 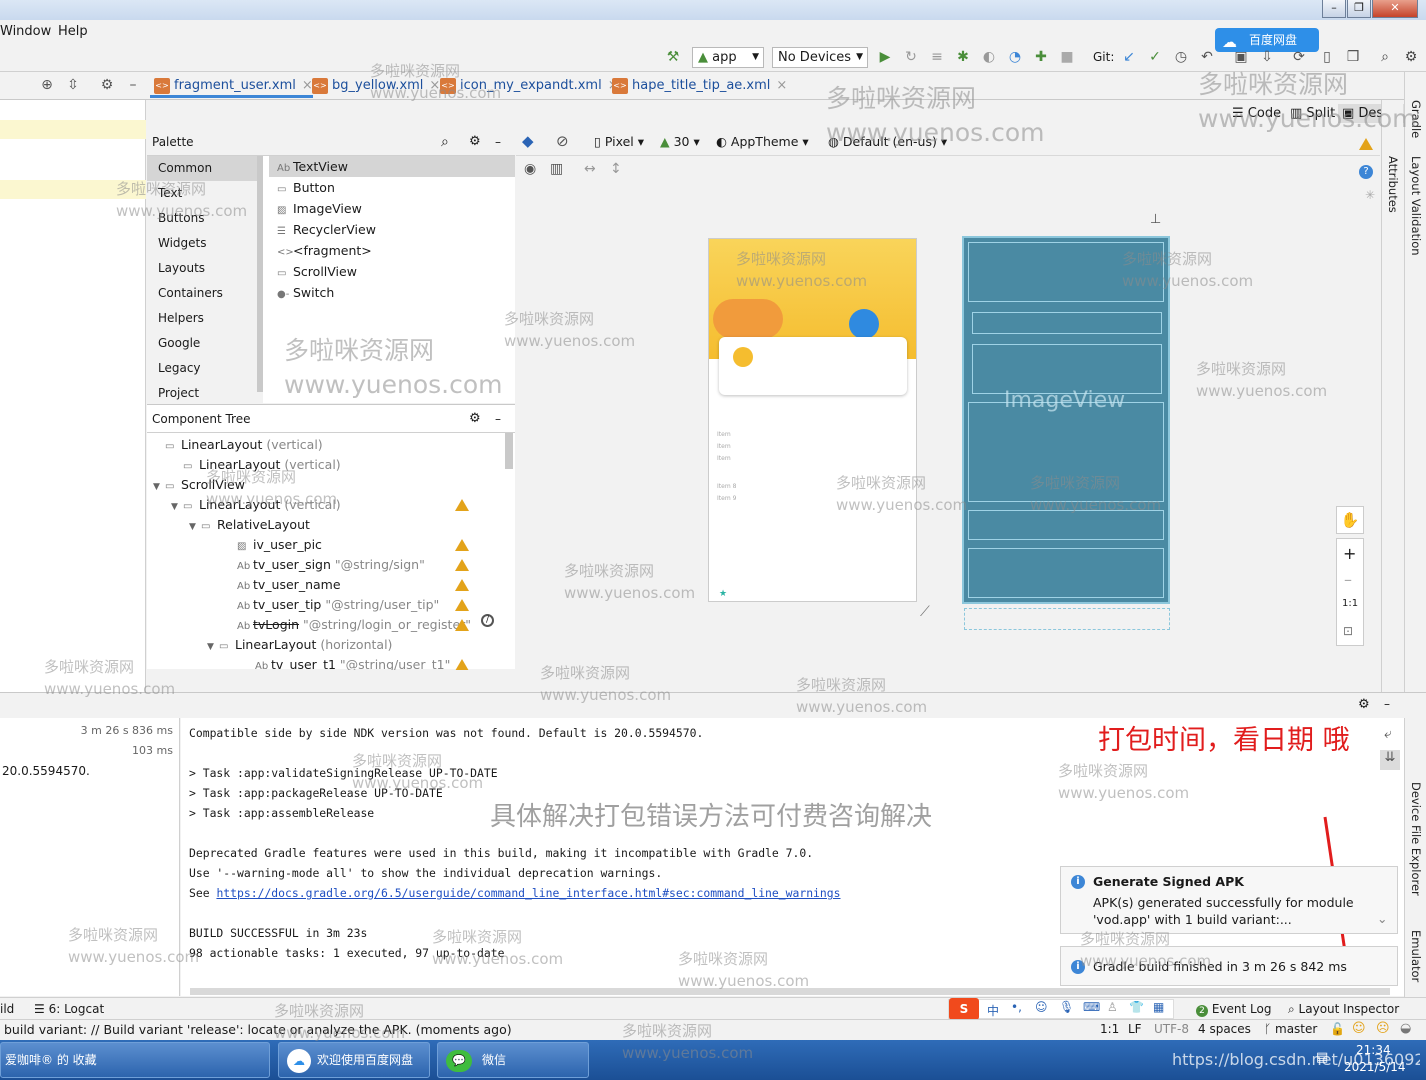 I want to click on close-tab-icon: ×, so click(x=781, y=85).